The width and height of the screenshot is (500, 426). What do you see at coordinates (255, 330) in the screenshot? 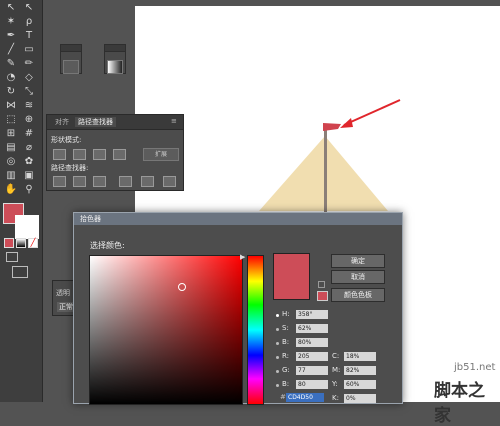
I see `hue-slider` at bounding box center [255, 330].